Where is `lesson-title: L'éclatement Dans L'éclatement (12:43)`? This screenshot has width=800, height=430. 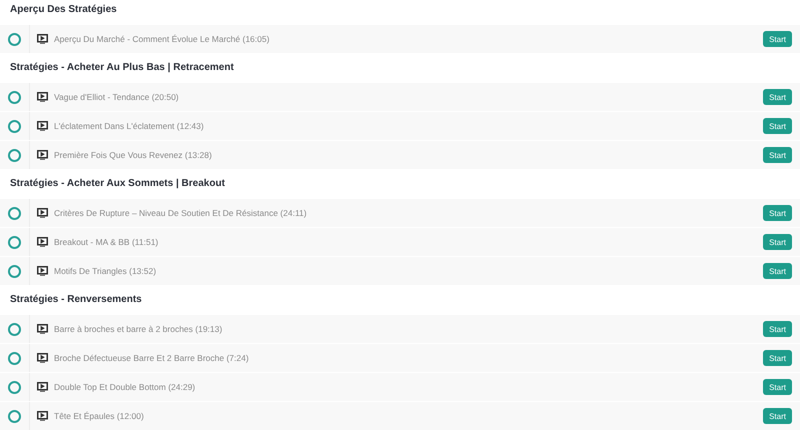 lesson-title: L'éclatement Dans L'éclatement (12:43) is located at coordinates (409, 126).